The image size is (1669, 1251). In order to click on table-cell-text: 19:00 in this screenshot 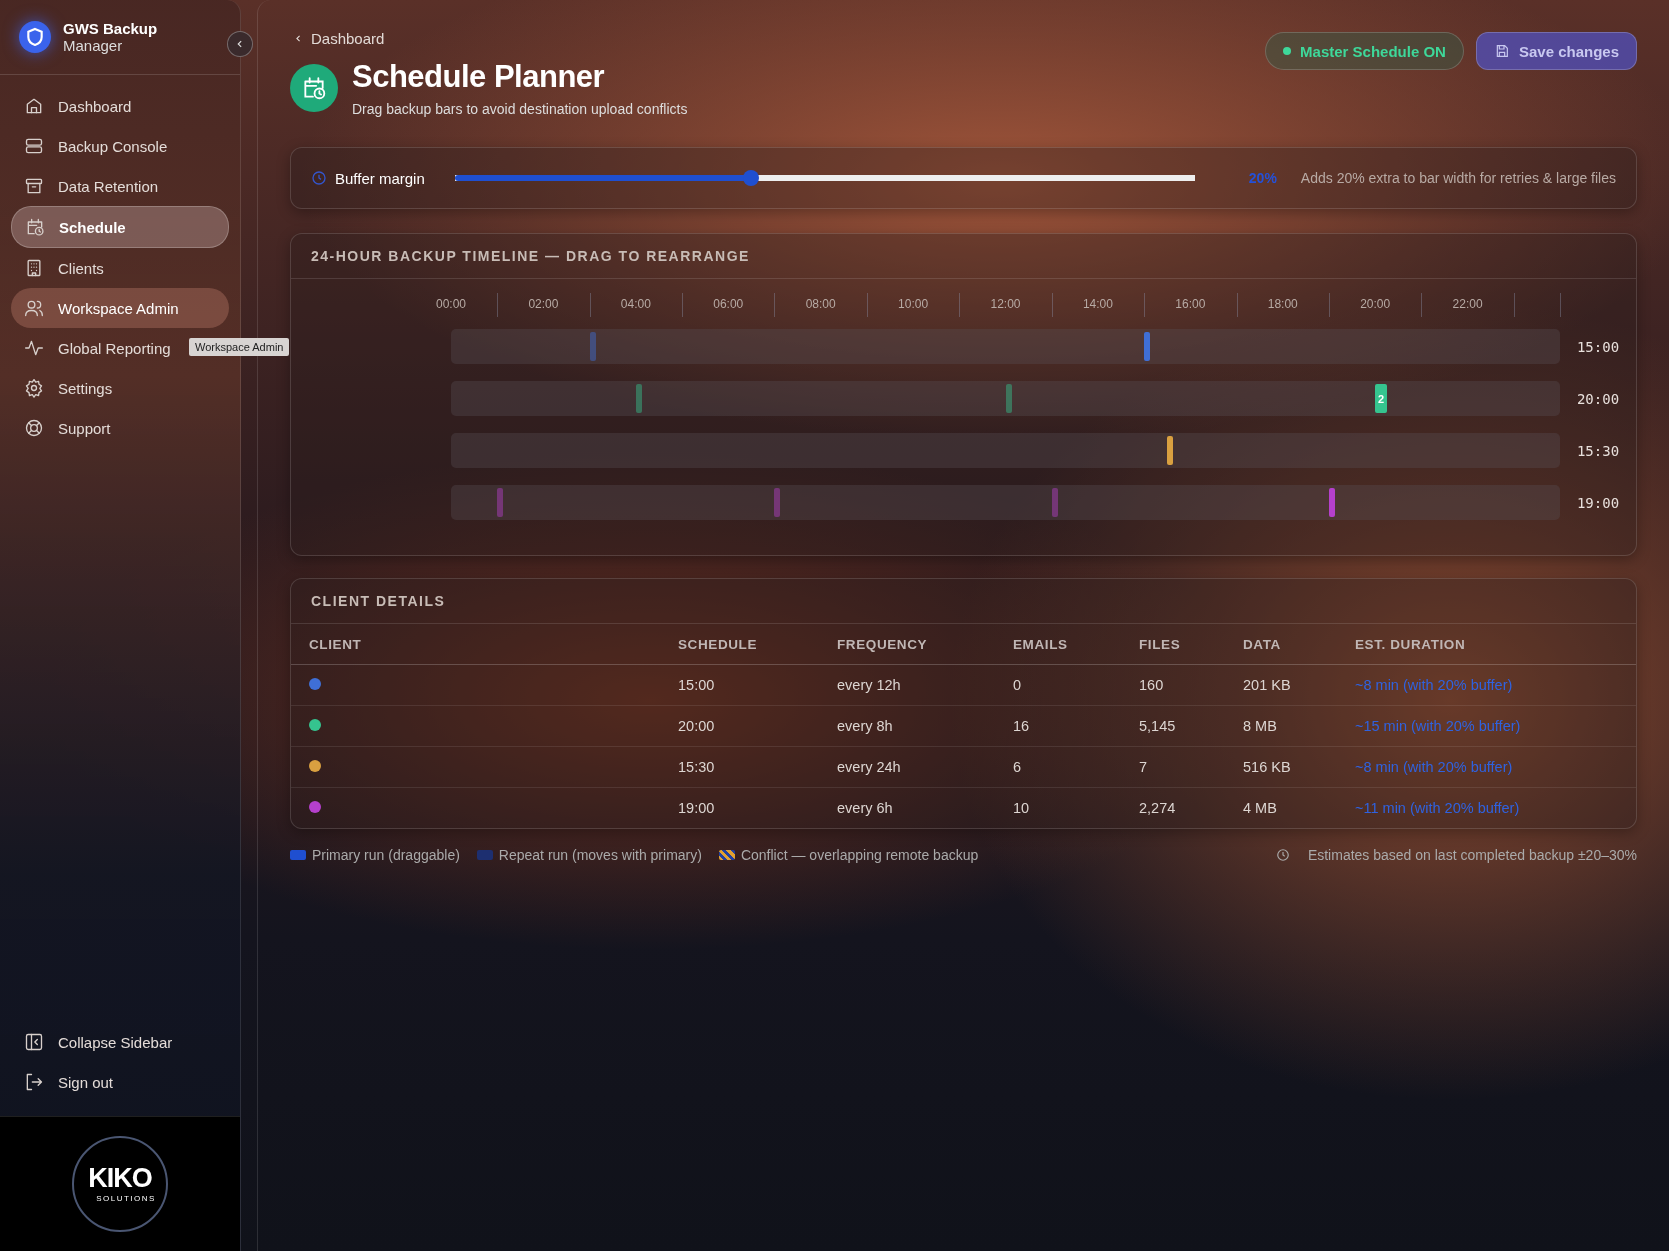, I will do `click(697, 808)`.